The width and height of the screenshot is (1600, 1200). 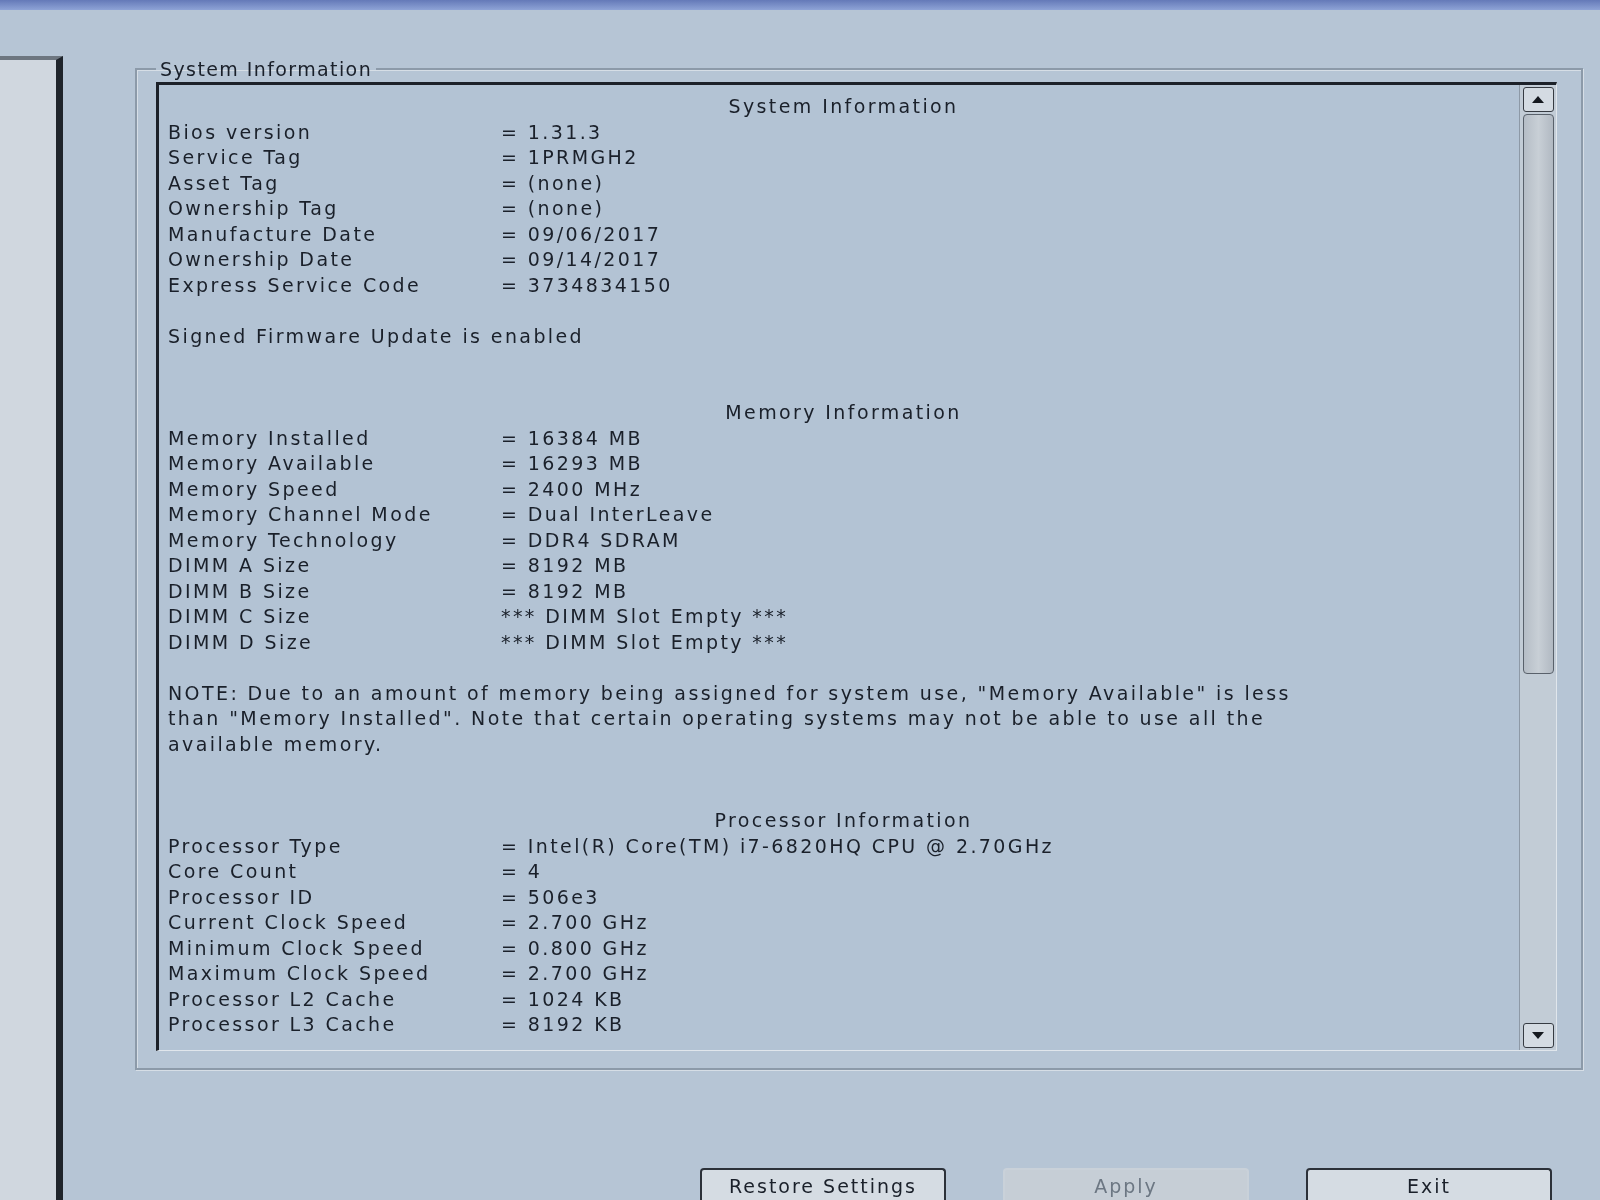 I want to click on field-label: Processor L2 Cache, so click(x=283, y=999).